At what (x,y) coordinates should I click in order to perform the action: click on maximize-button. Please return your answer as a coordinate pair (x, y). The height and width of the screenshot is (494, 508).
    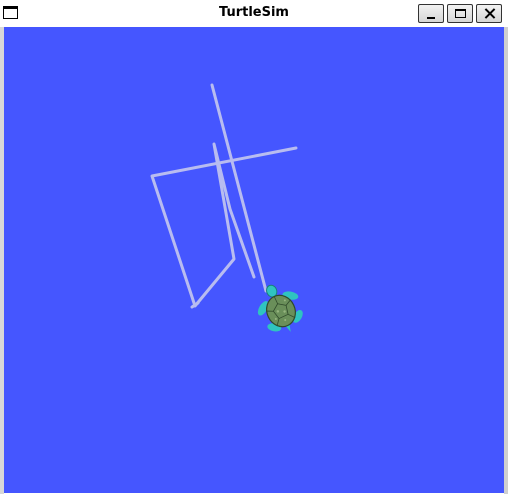
    Looking at the image, I should click on (460, 13).